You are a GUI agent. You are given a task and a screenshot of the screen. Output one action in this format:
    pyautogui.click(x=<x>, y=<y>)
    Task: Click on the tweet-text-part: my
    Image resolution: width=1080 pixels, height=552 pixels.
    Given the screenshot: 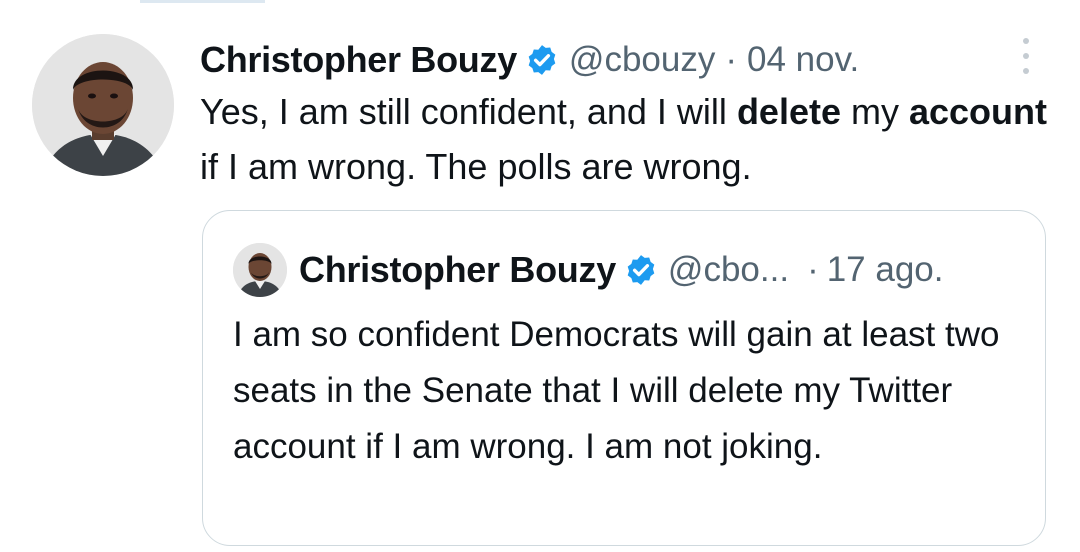 What is the action you would take?
    pyautogui.click(x=874, y=111)
    